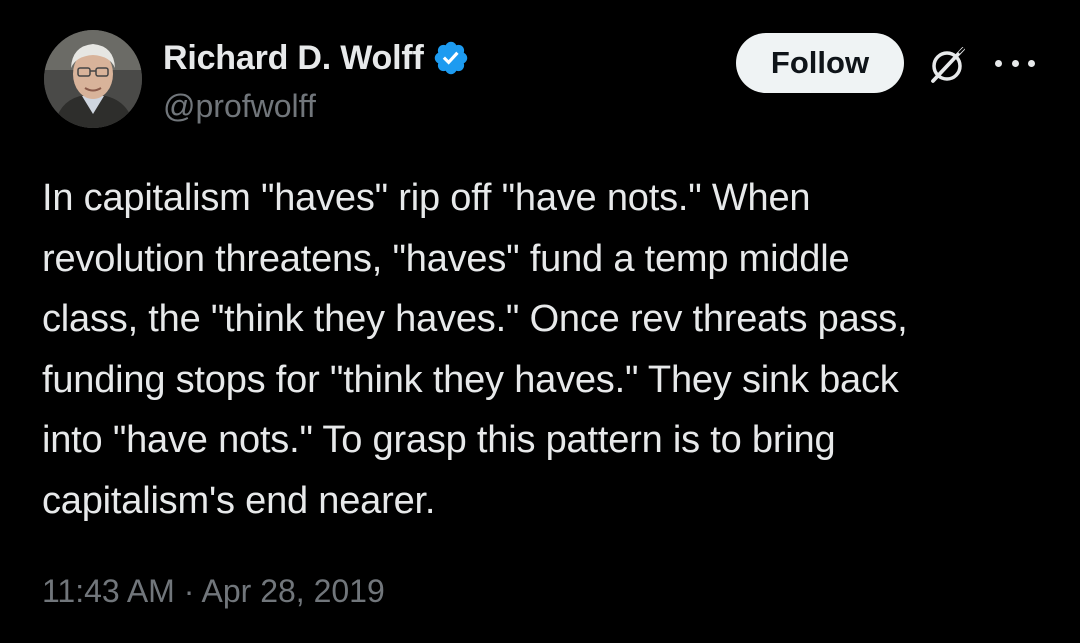  I want to click on avatar, so click(93, 79).